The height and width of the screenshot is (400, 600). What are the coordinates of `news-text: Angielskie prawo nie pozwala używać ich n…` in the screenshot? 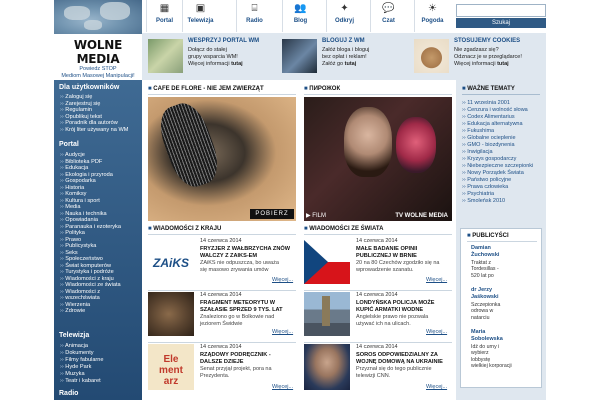 It's located at (392, 320).